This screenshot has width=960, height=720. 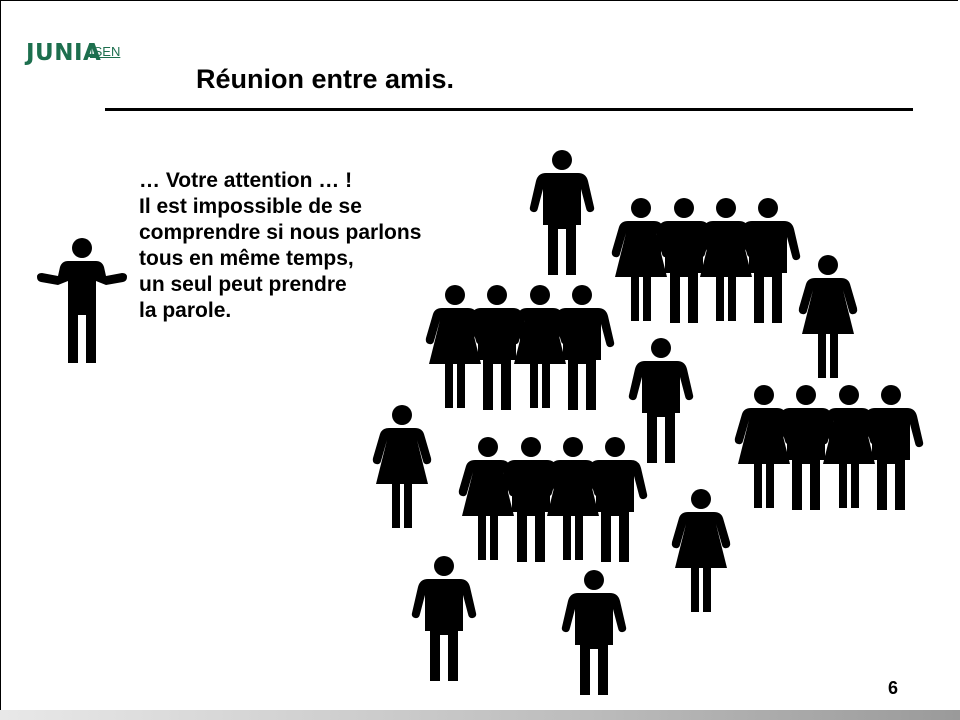 I want to click on page-number: 6, so click(x=893, y=688).